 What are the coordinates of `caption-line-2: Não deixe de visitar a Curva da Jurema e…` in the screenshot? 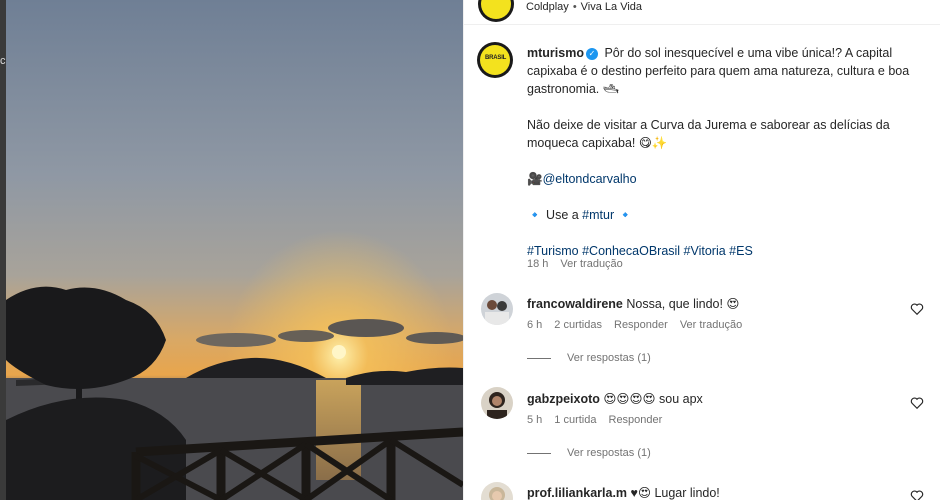 It's located at (708, 134).